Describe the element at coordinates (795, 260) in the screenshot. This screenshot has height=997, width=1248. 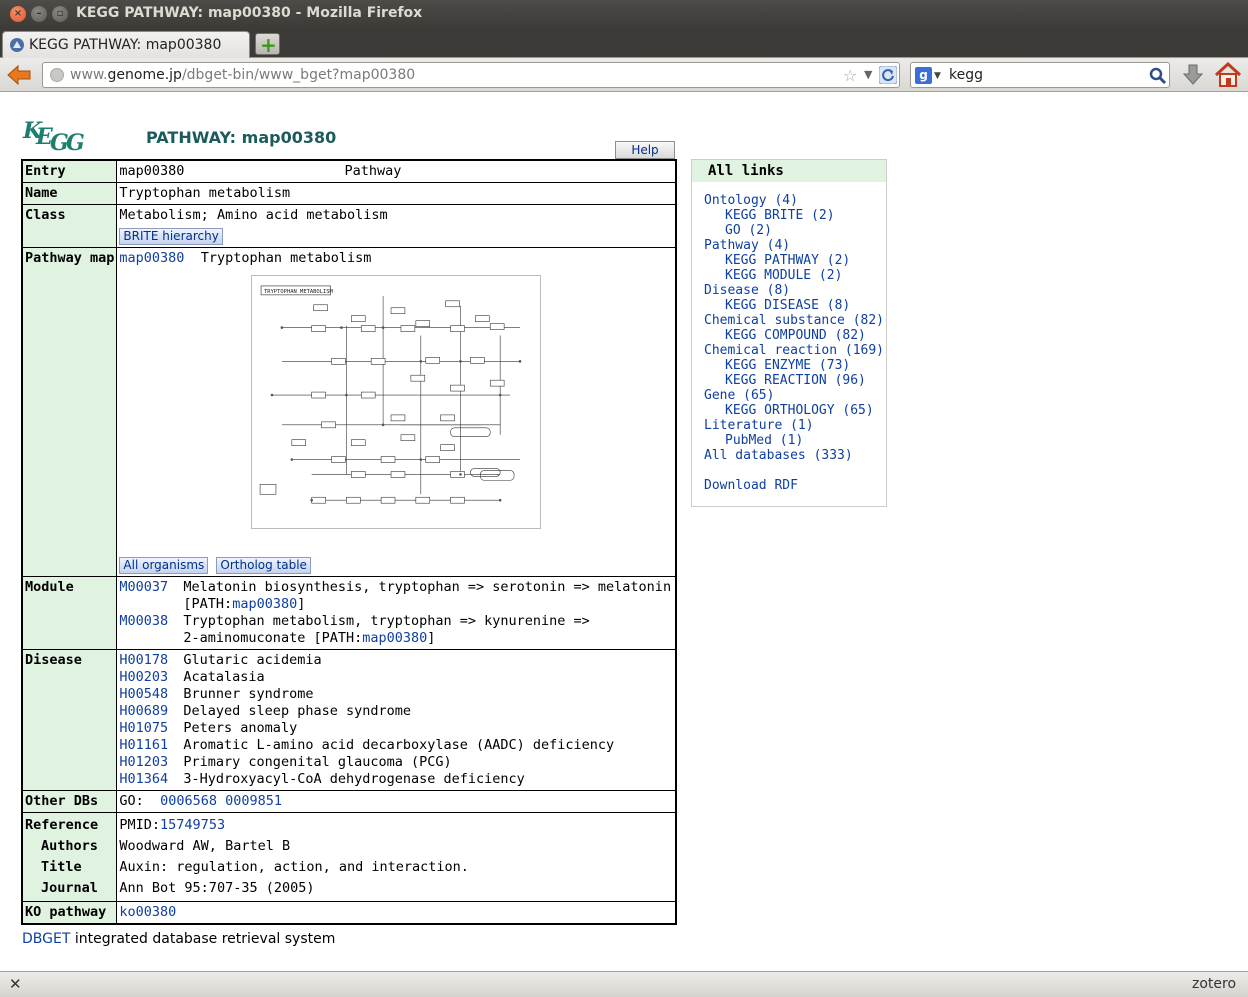
I see `all-links-item: KEGG PATHWAY (2)` at that location.